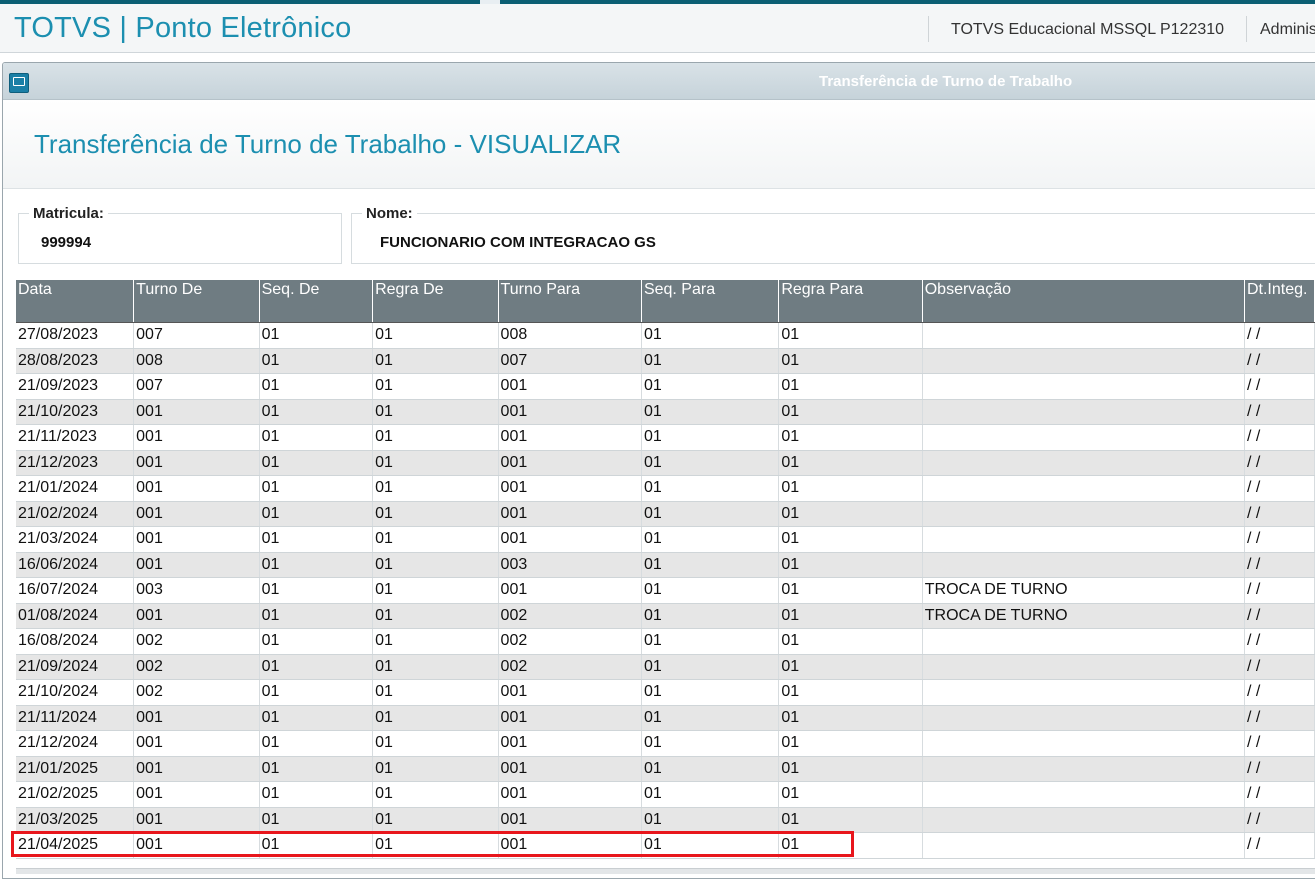 This screenshot has width=1315, height=879. I want to click on table-row: 21/12/2024 001 01 01 001 01 01 / /, so click(665, 743).